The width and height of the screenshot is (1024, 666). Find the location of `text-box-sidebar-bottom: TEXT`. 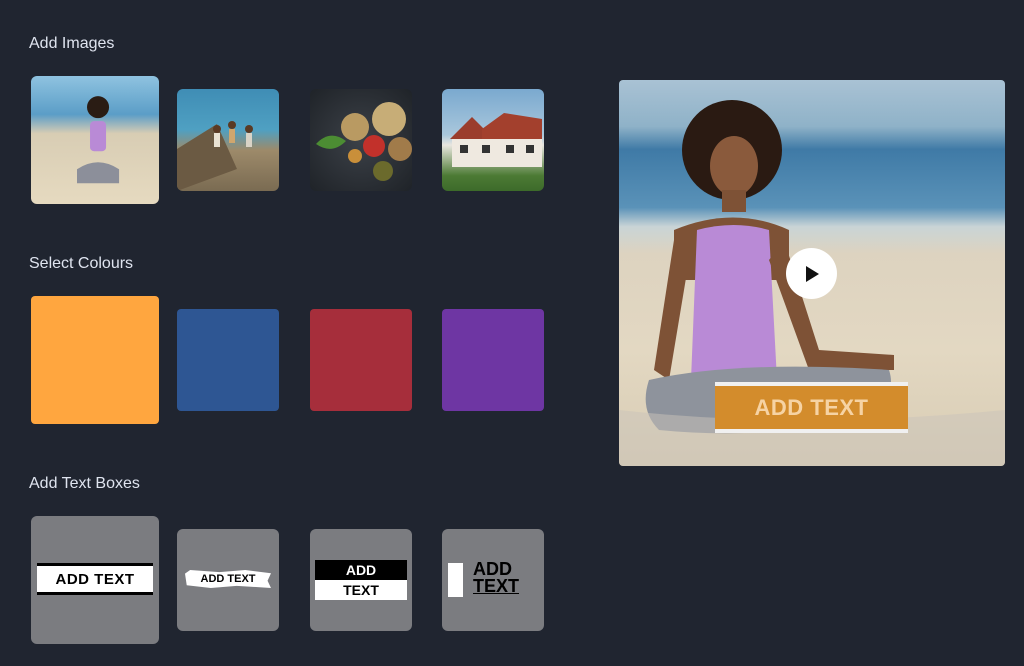

text-box-sidebar-bottom: TEXT is located at coordinates (496, 586).